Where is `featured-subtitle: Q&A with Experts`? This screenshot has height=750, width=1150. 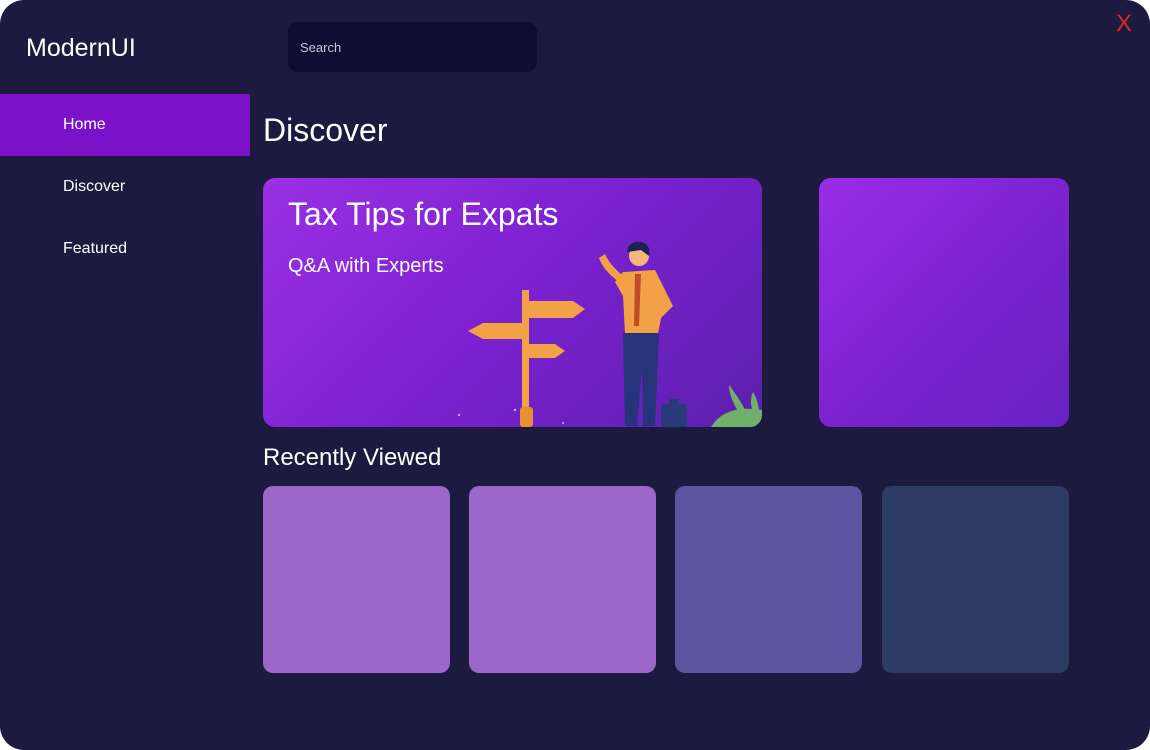
featured-subtitle: Q&A with Experts is located at coordinates (366, 266).